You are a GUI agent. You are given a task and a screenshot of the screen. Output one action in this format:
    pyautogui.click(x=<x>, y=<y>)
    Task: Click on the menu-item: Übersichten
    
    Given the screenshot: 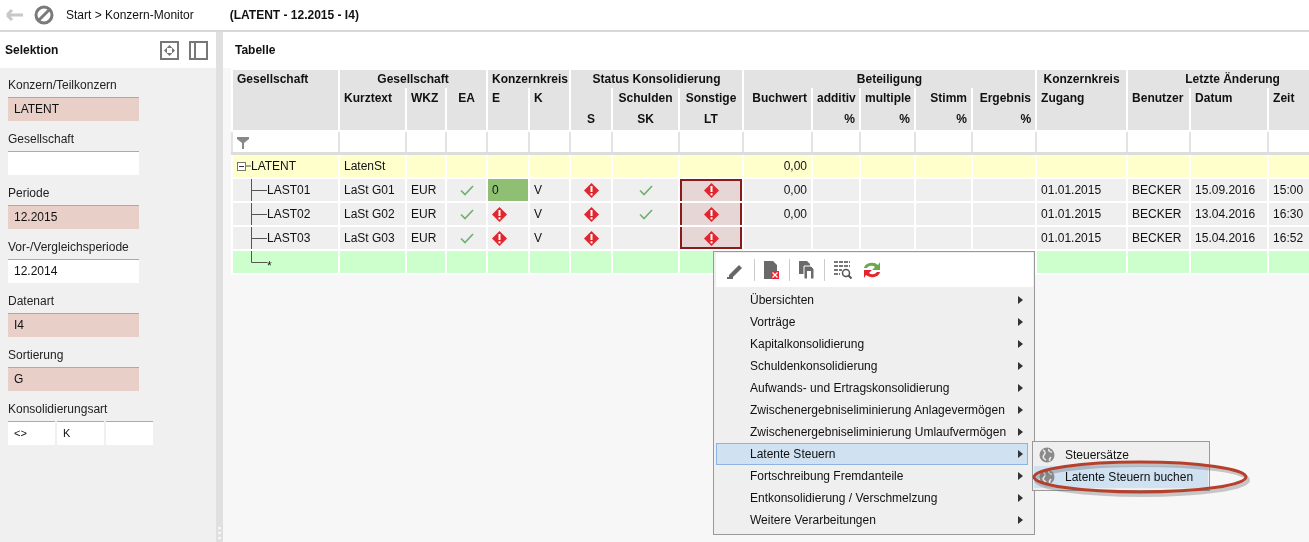 What is the action you would take?
    pyautogui.click(x=872, y=300)
    